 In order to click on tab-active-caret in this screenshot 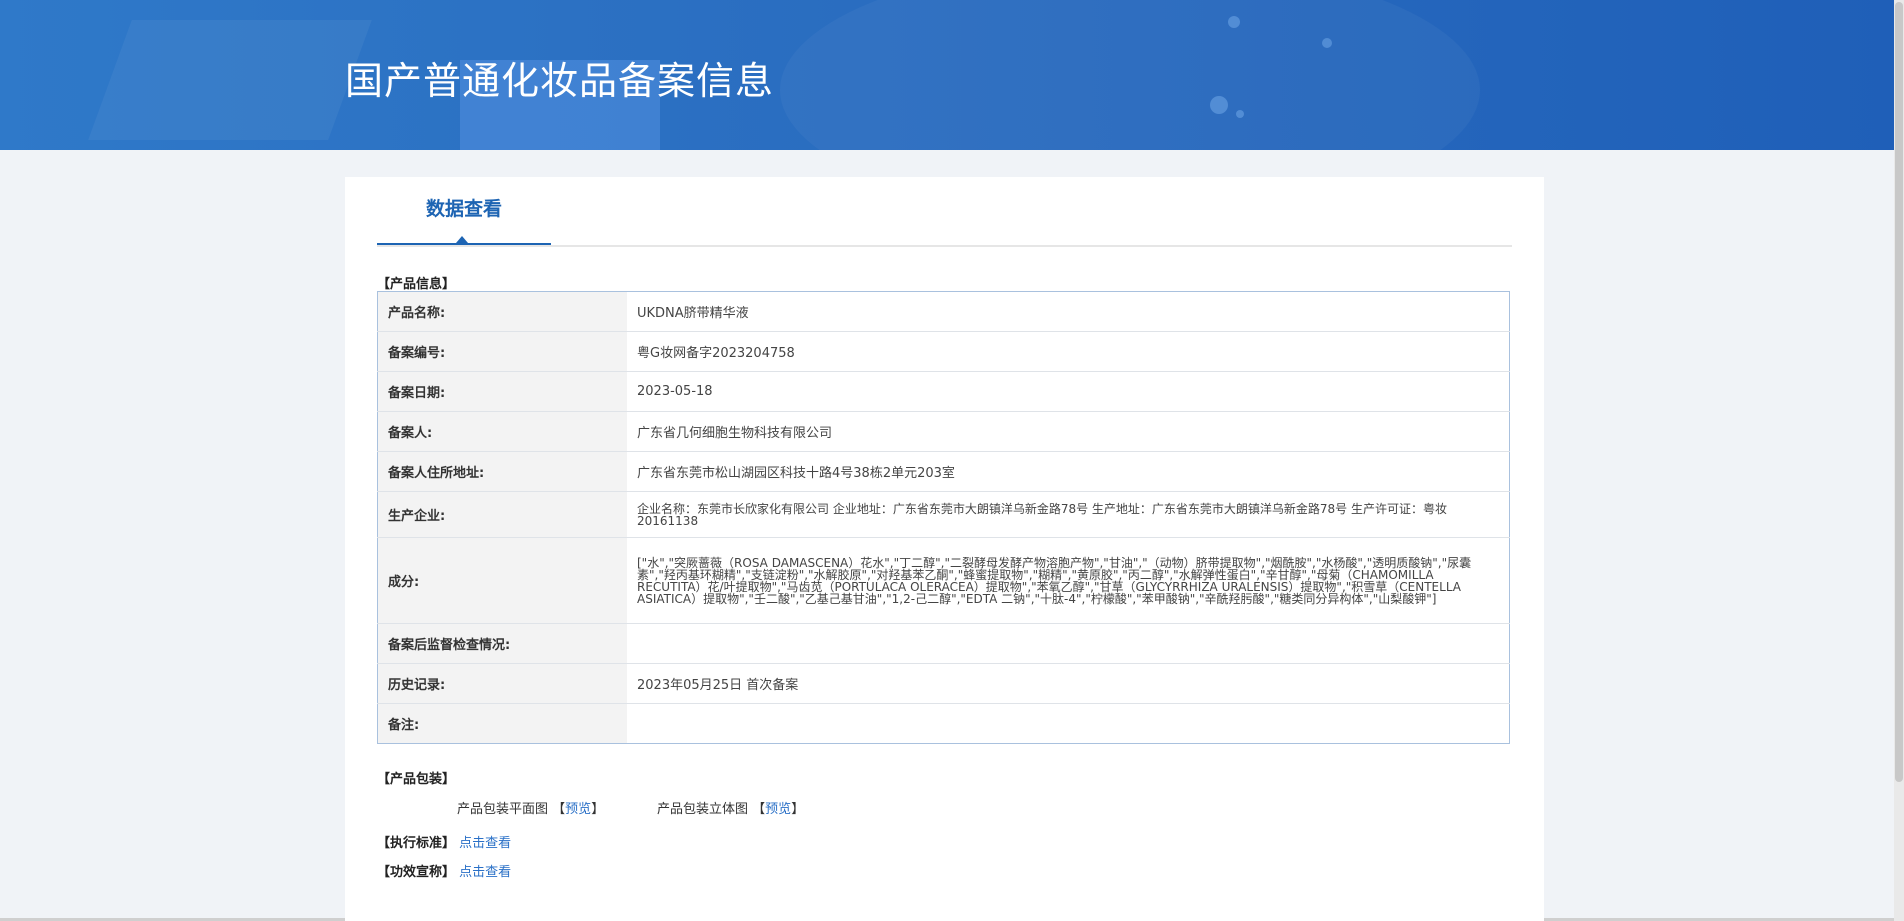, I will do `click(462, 239)`.